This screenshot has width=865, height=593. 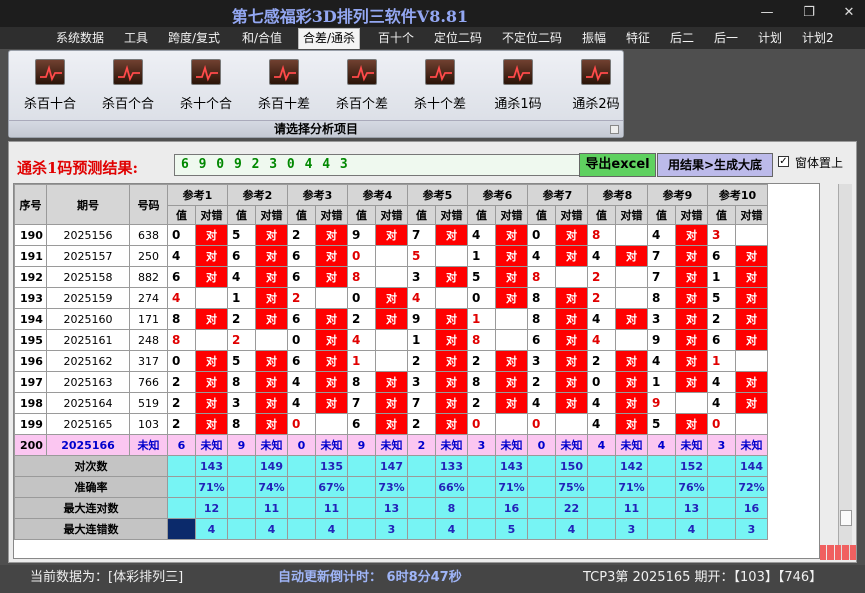 What do you see at coordinates (518, 85) in the screenshot?
I see `ribbon-button-7: 通杀1码` at bounding box center [518, 85].